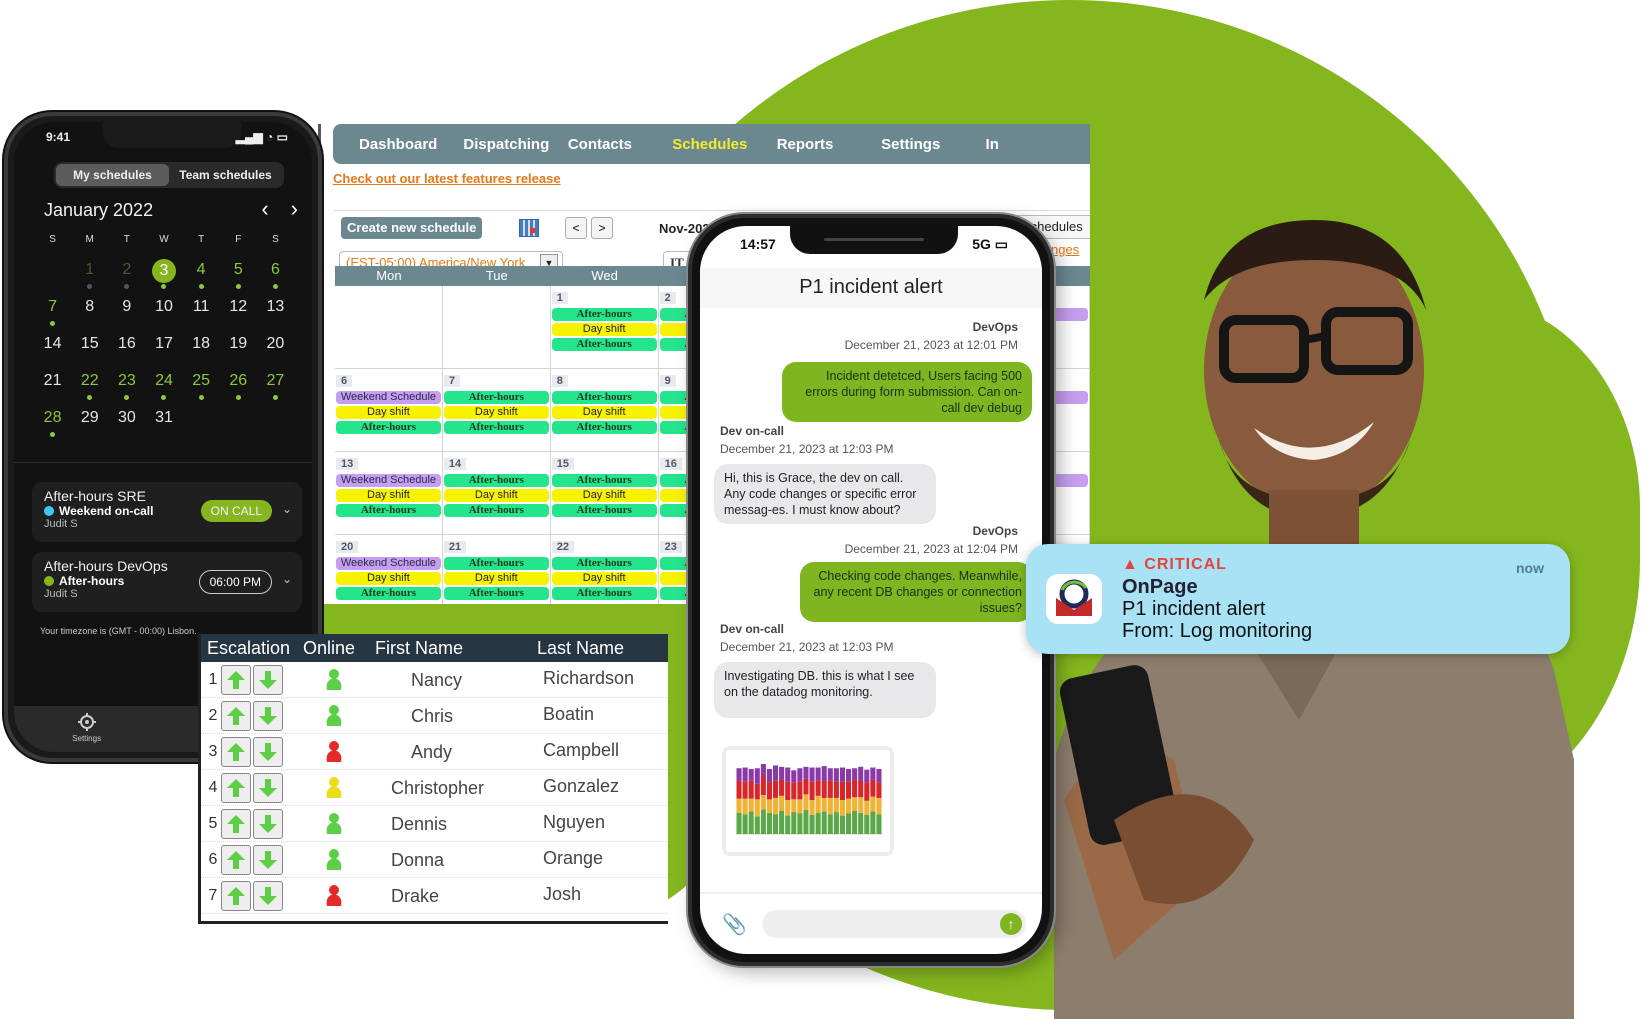 The image size is (1647, 1019). I want to click on calendar-day: 30, so click(126, 420).